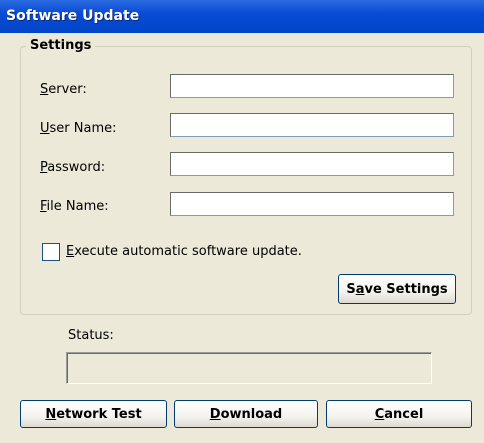 This screenshot has width=484, height=443. I want to click on server-label: Server:, so click(63, 89).